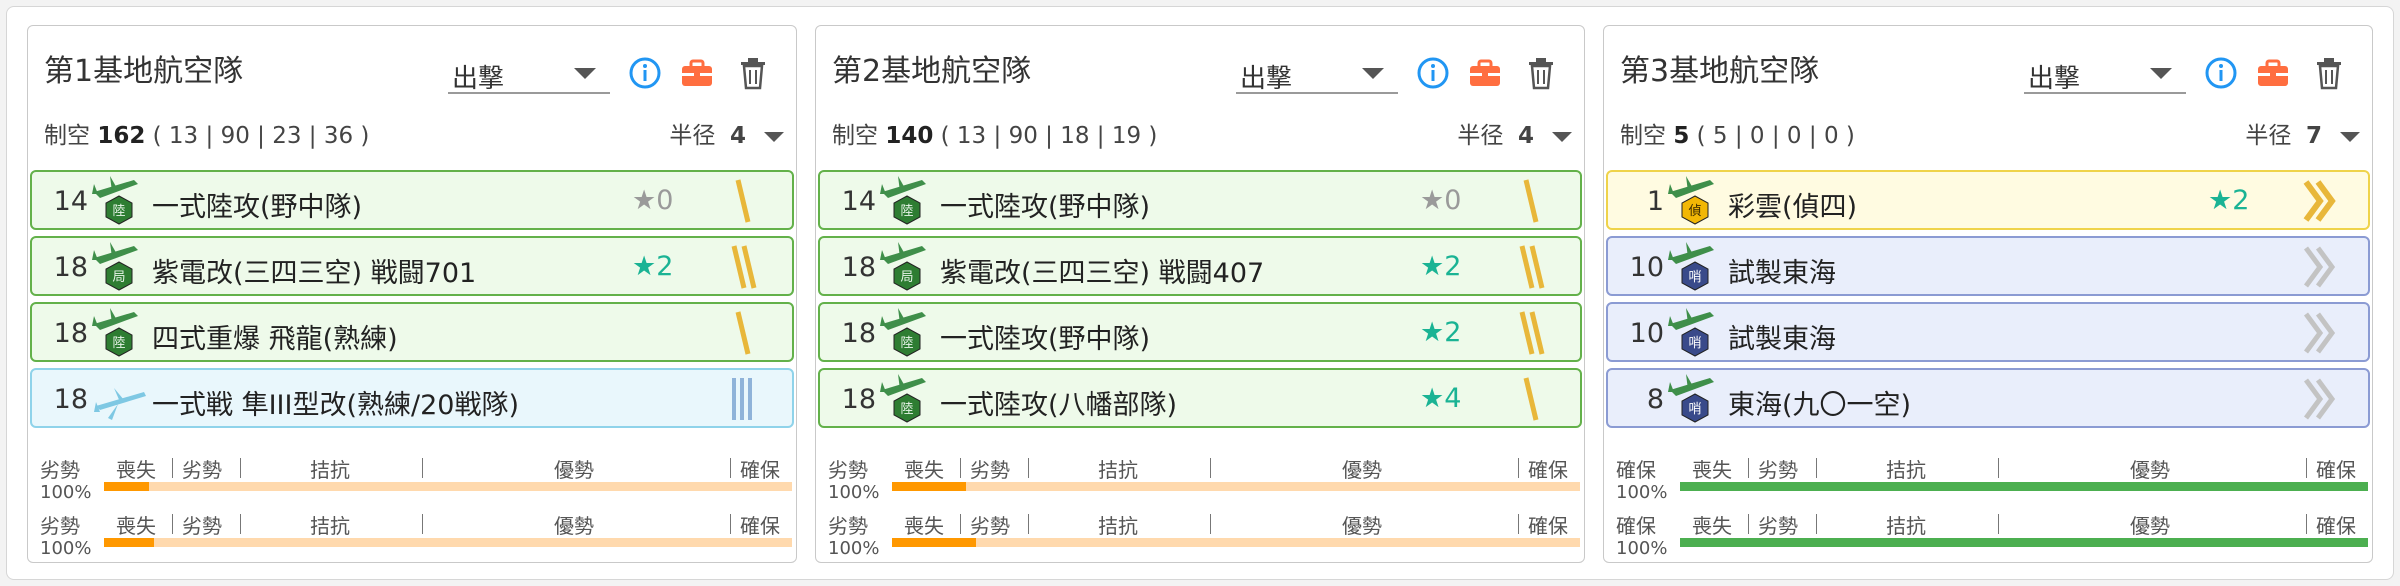  I want to click on squadron-row: 18 陸 一式陸攻(八幡部隊) ★4, so click(1200, 398).